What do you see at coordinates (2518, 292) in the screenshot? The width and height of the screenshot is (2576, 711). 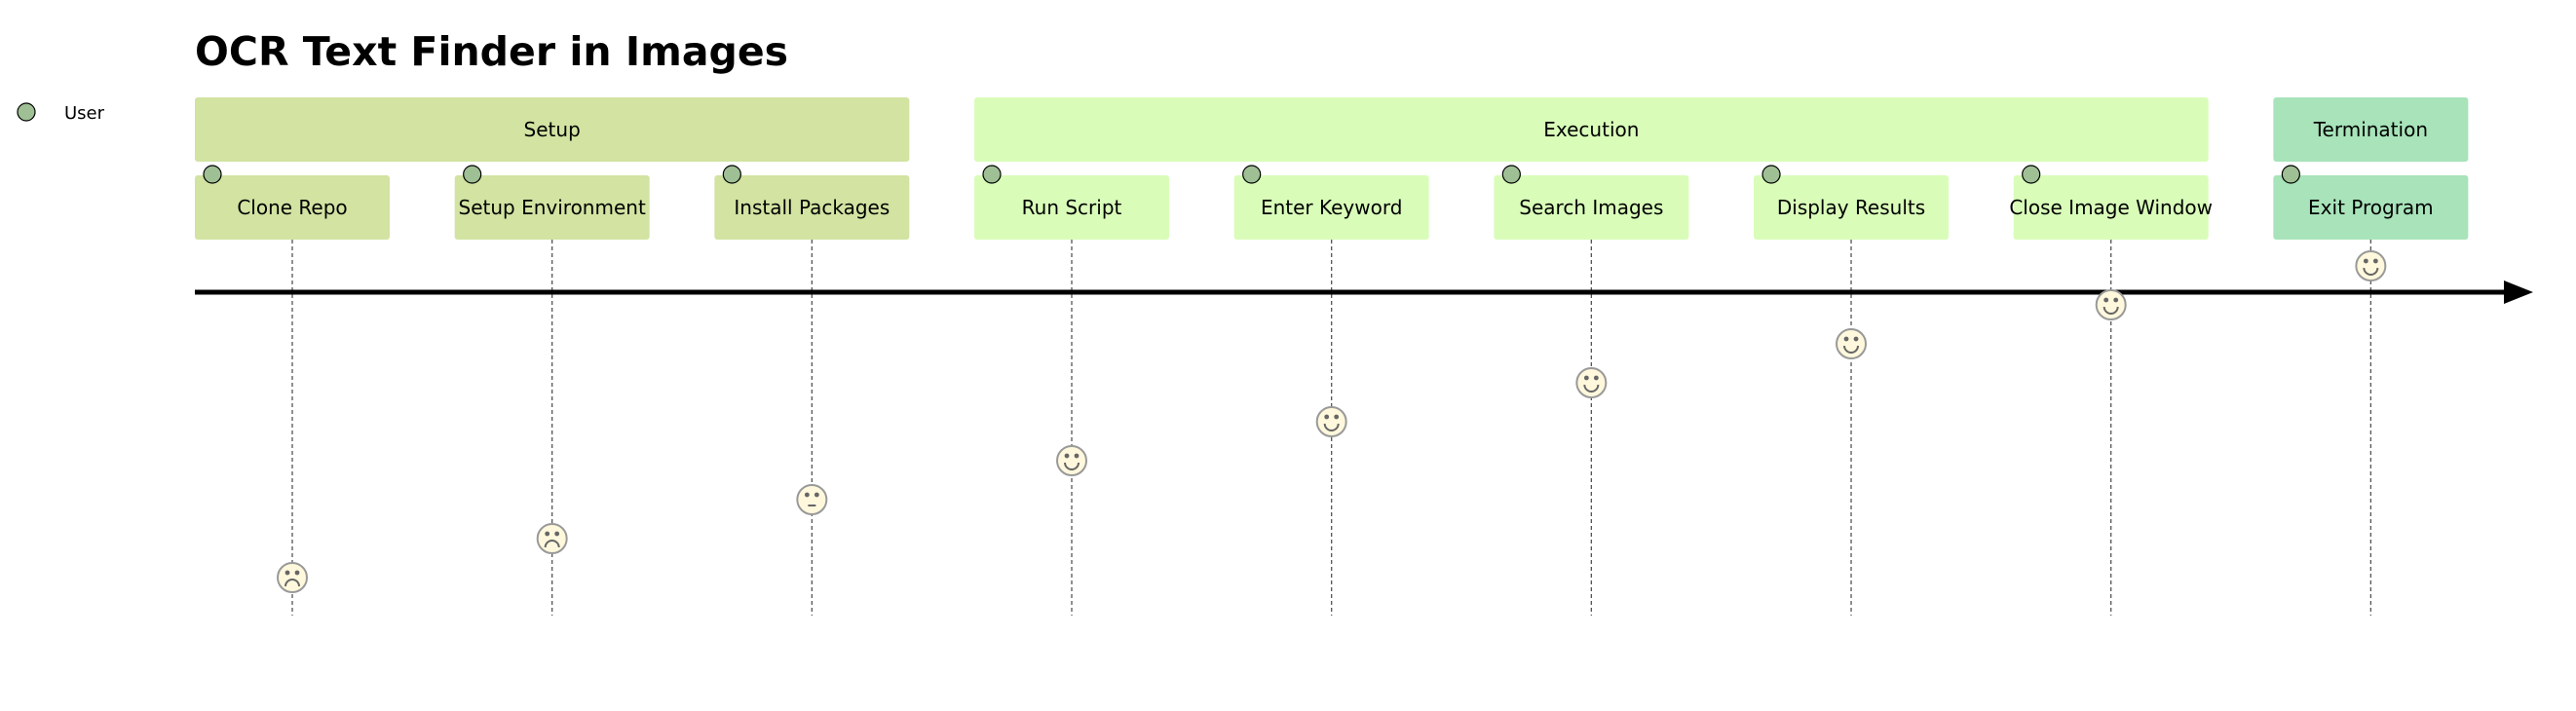 I see `axis-arrowhead-icon` at bounding box center [2518, 292].